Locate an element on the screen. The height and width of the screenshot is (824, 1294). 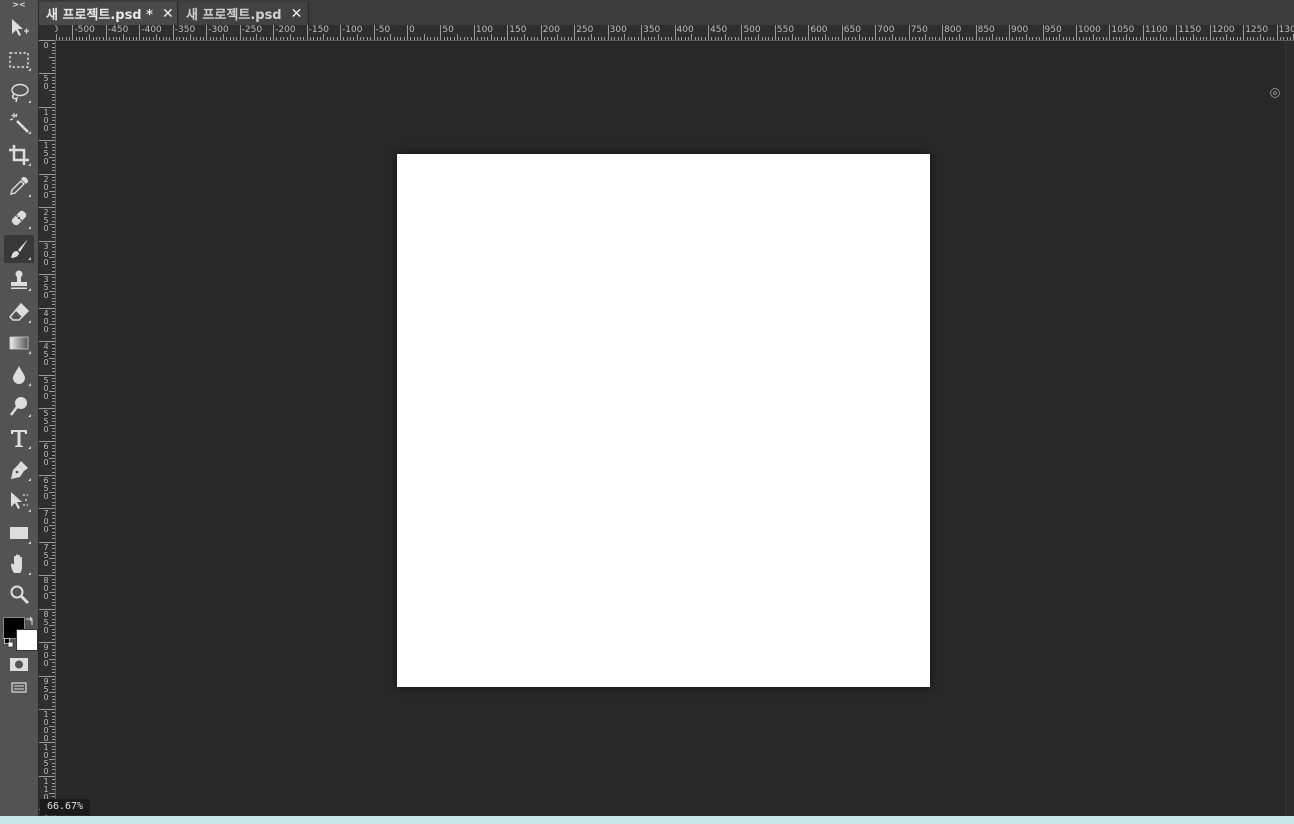
tab-document-2: 새 프로젝트.psd ✕ is located at coordinates (244, 13).